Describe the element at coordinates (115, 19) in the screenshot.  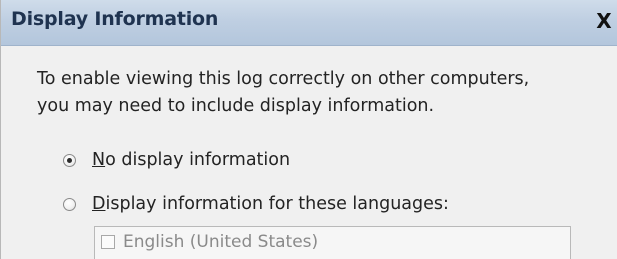
I see `dialog-title: Display Information` at that location.